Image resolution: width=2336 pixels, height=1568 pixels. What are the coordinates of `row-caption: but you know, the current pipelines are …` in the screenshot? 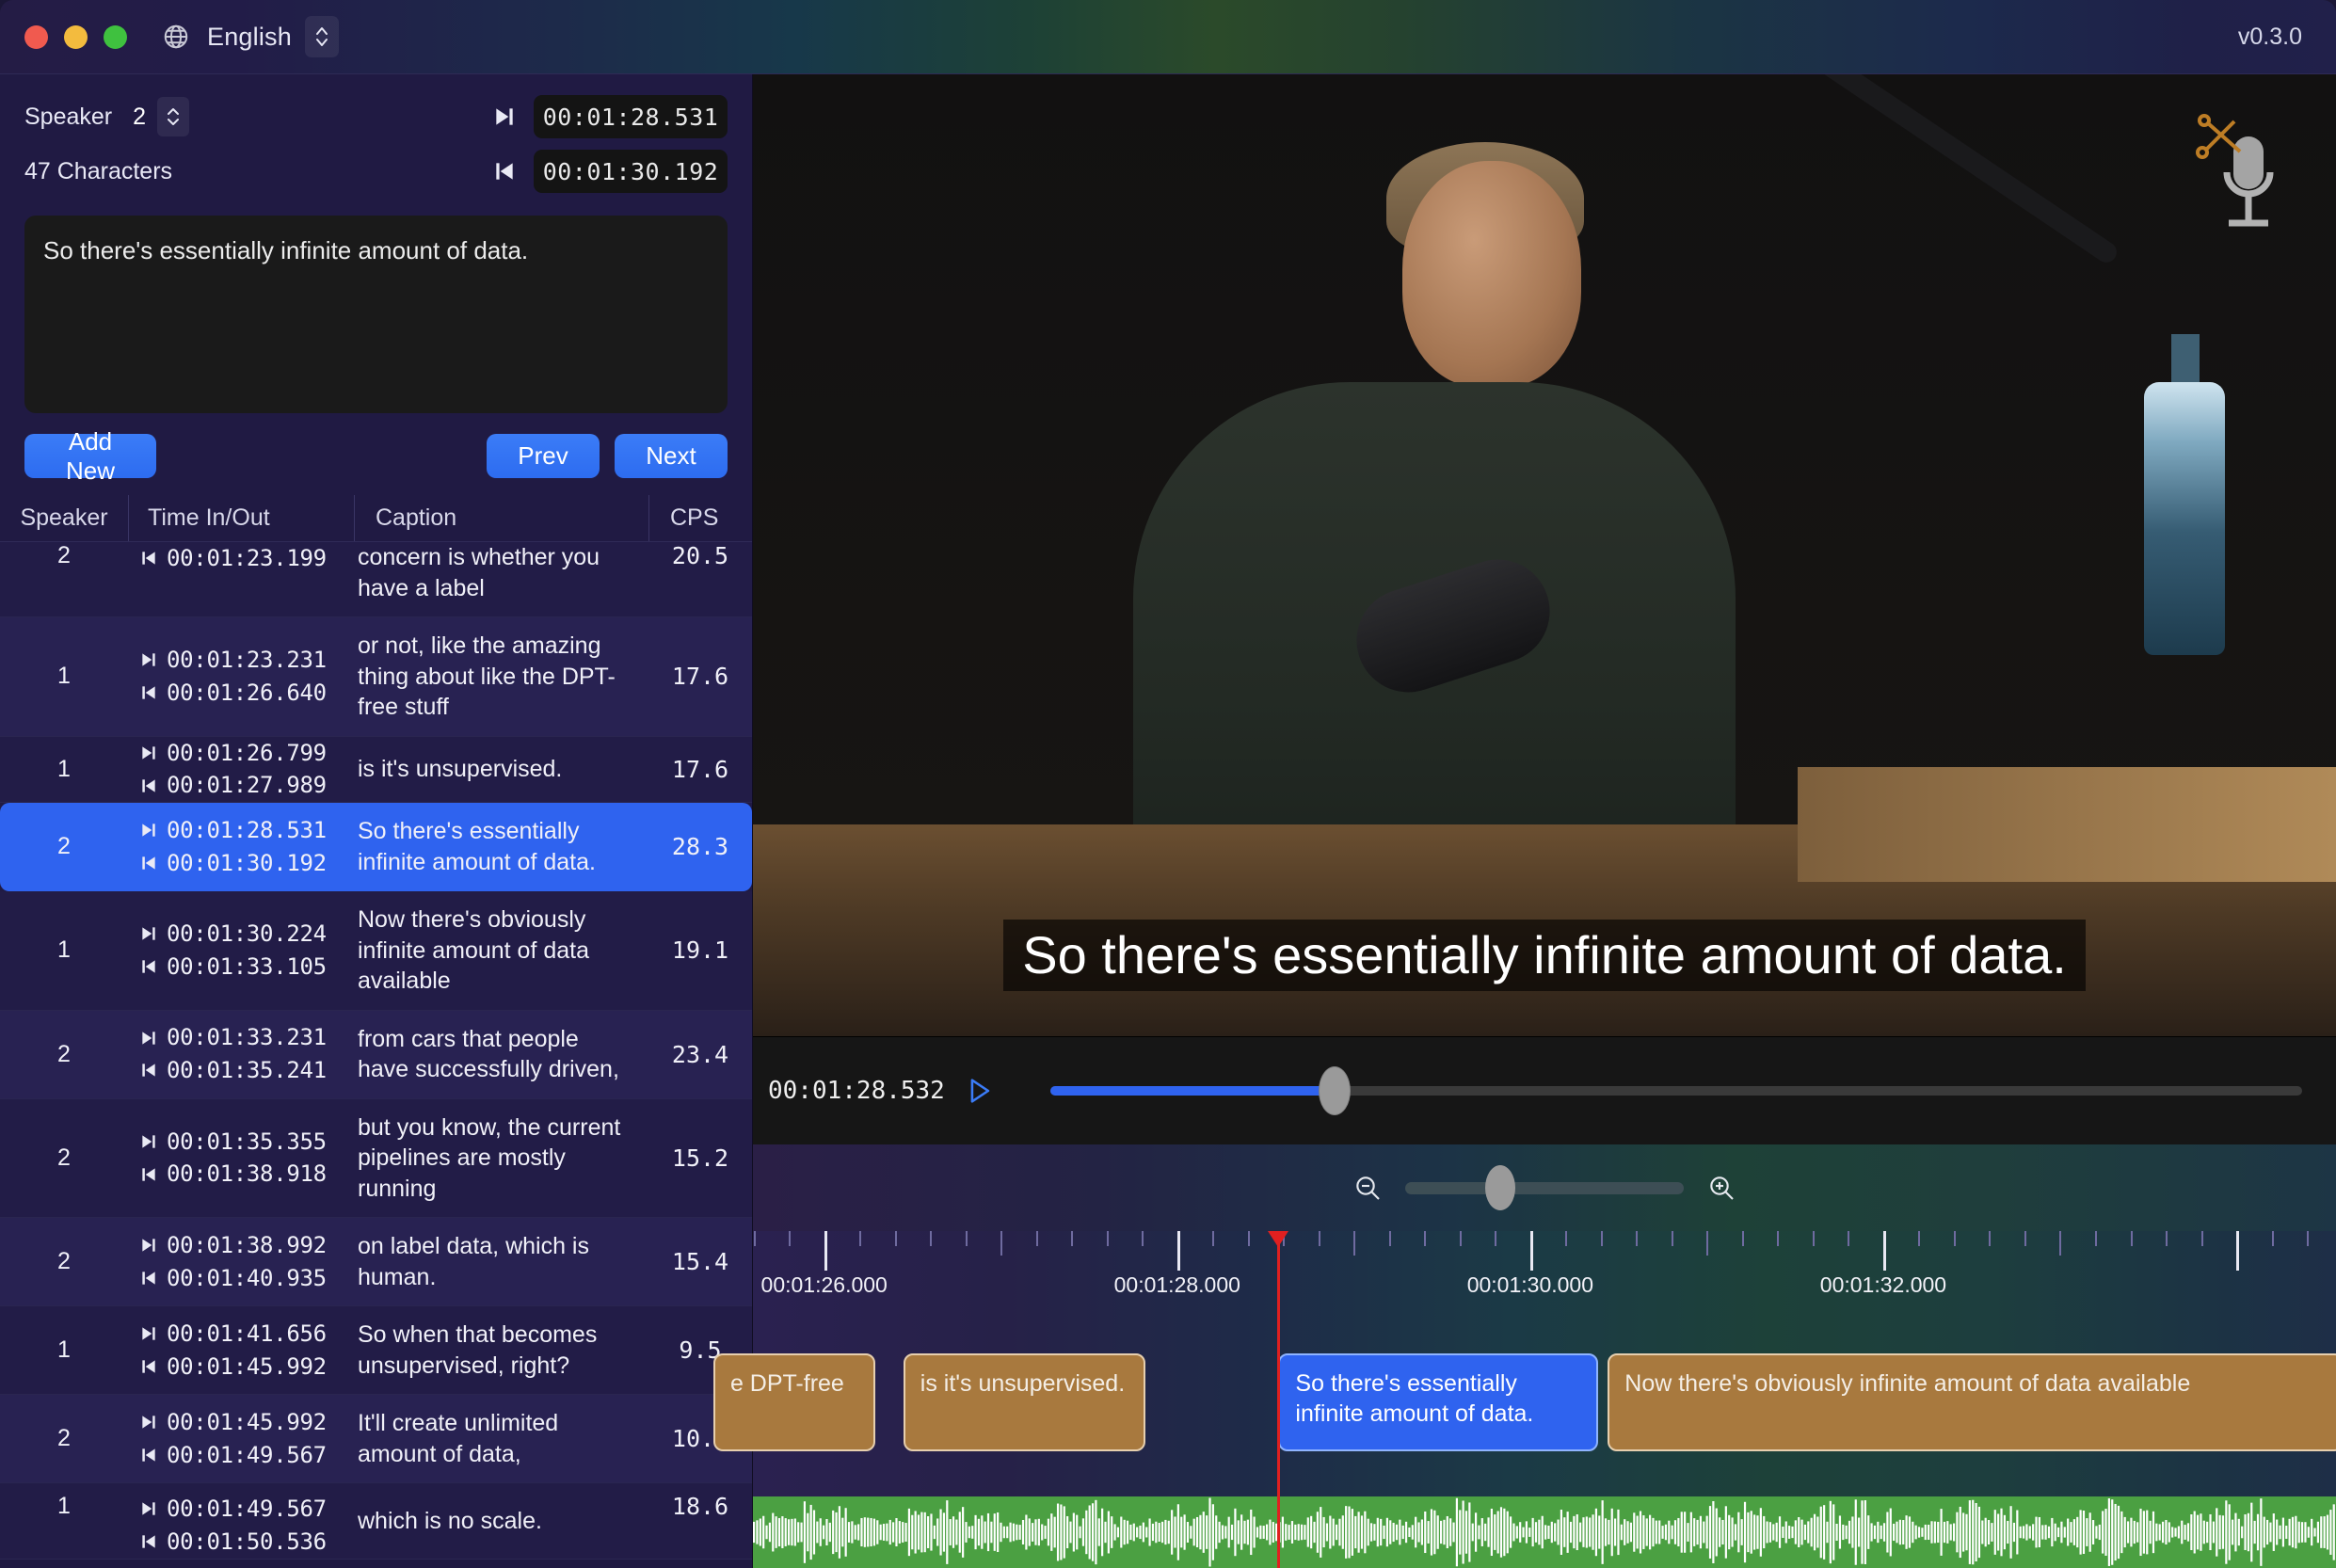 It's located at (489, 1157).